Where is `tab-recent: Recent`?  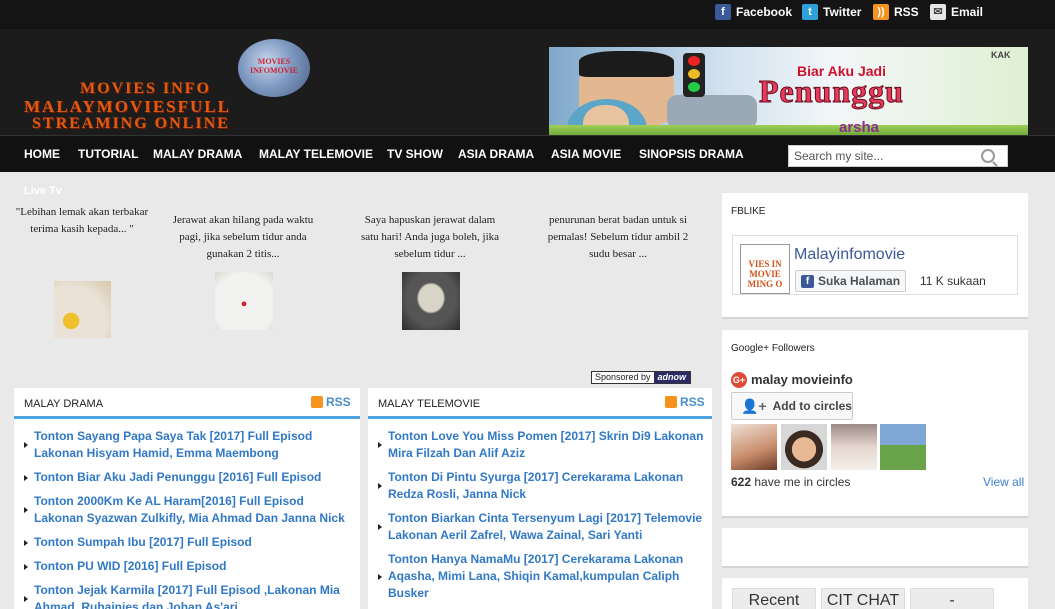
tab-recent: Recent is located at coordinates (774, 598).